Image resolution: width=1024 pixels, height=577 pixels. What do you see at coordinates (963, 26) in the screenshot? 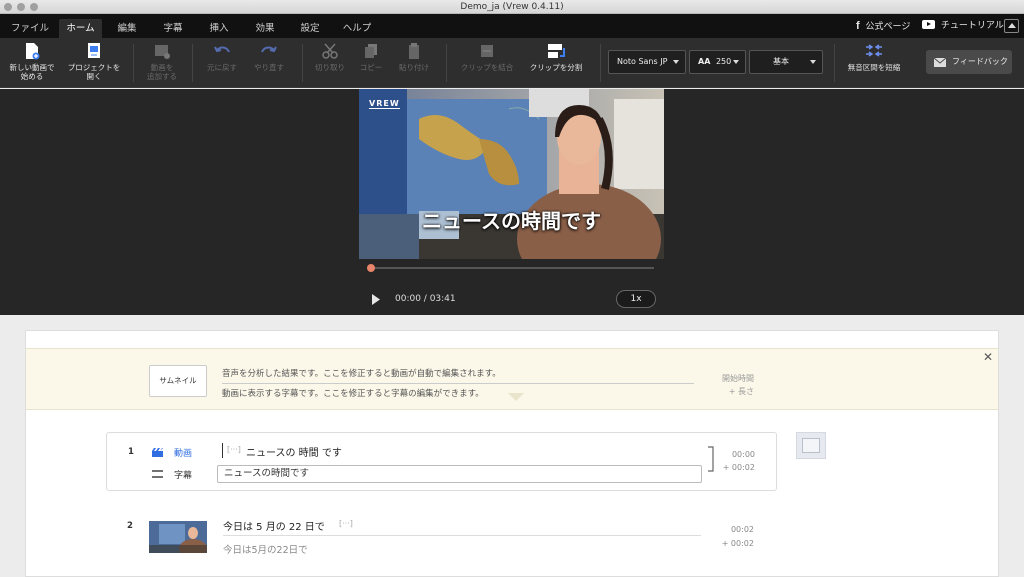
I see `youtube-link: チュートリアル` at bounding box center [963, 26].